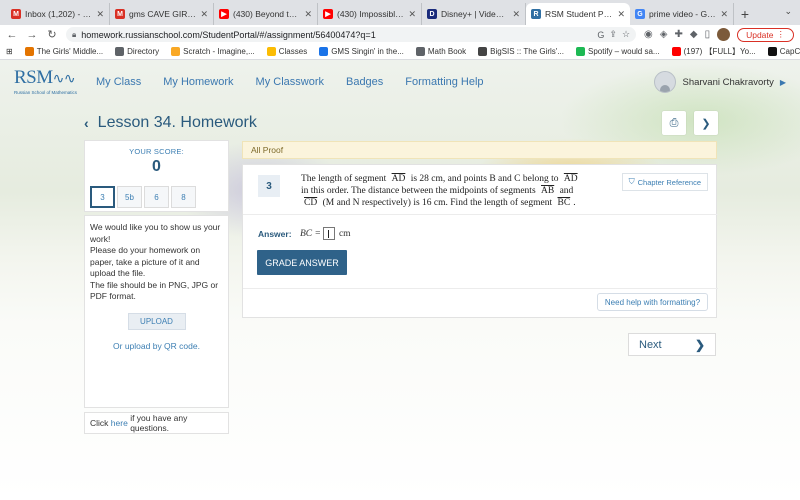 The image size is (800, 500). I want to click on browser-tab: ▶ (430) Beyond the Blu ✕, so click(266, 14).